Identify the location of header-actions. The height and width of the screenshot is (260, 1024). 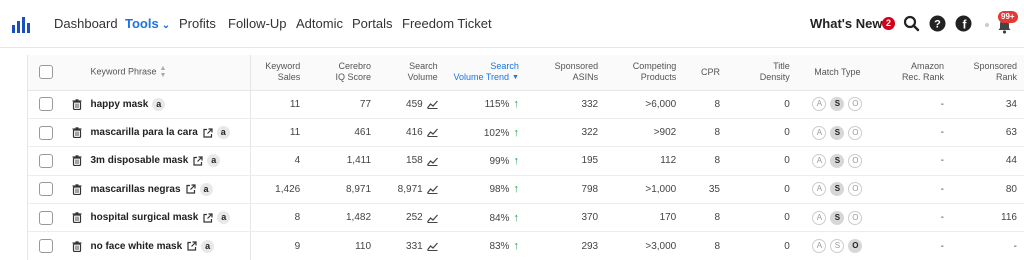
(77, 73).